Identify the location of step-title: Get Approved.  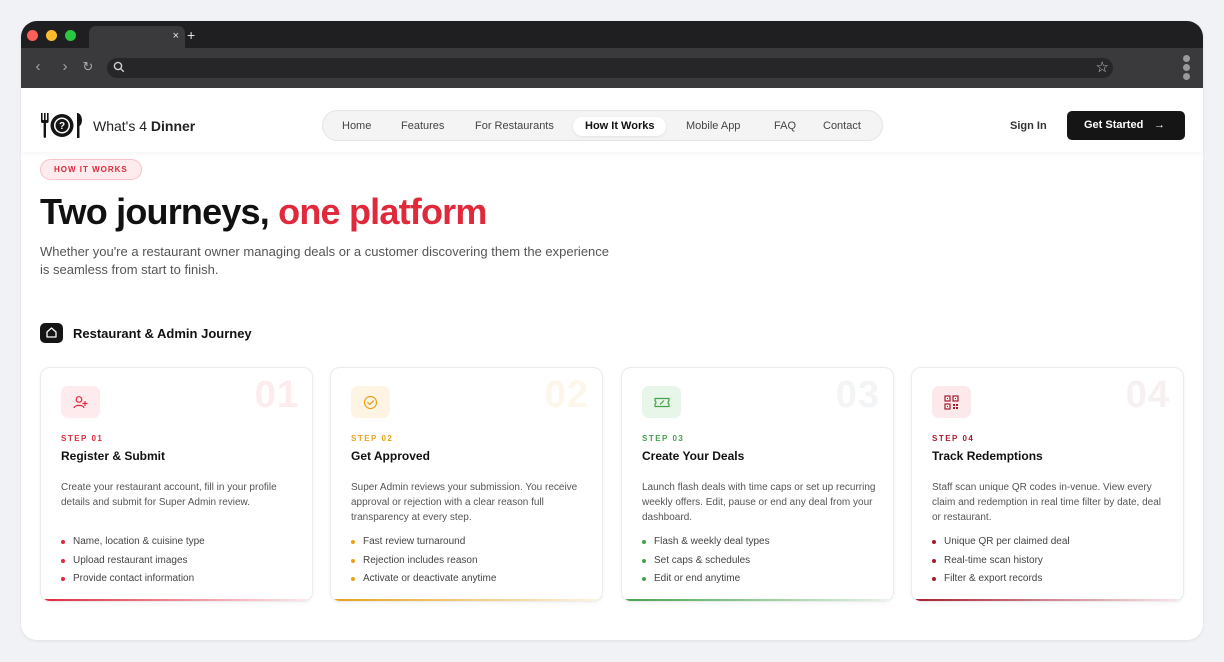
(390, 456).